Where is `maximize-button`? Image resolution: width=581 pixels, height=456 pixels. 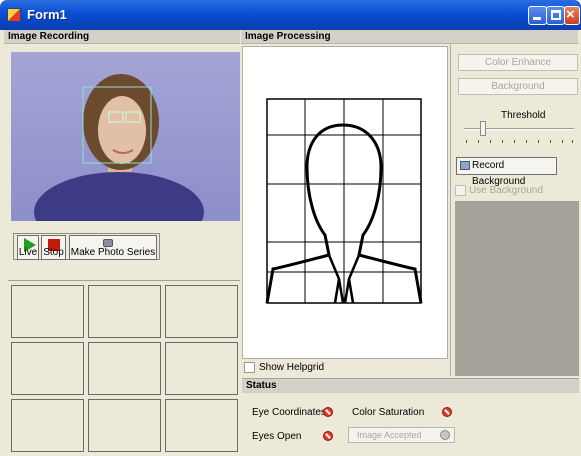
maximize-button is located at coordinates (555, 15).